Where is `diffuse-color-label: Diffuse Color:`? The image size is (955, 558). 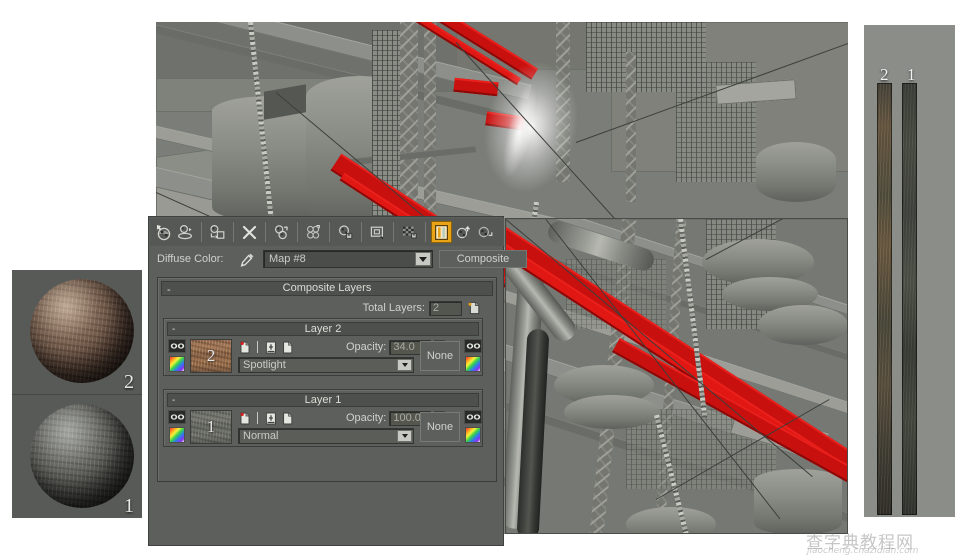
diffuse-color-label: Diffuse Color: is located at coordinates (190, 259).